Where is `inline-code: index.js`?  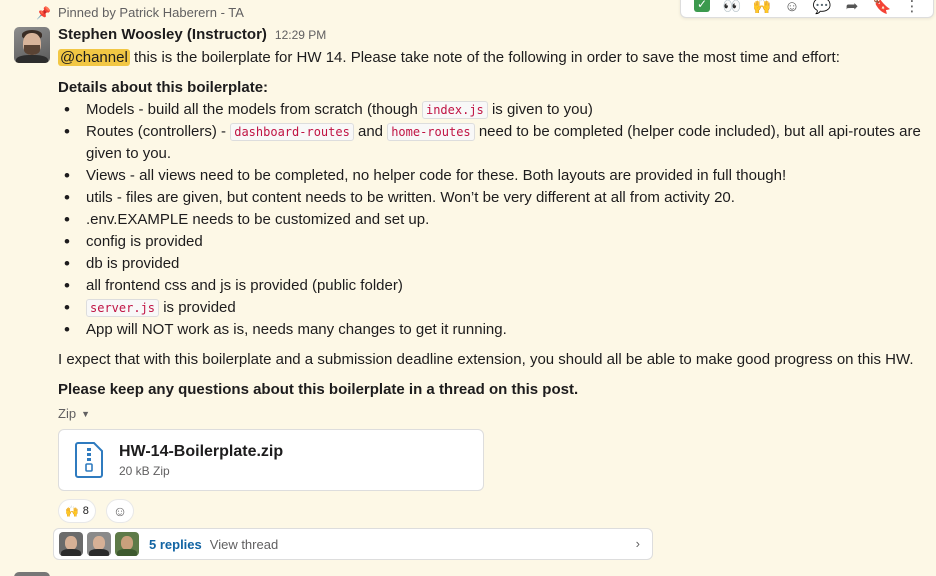 inline-code: index.js is located at coordinates (454, 110).